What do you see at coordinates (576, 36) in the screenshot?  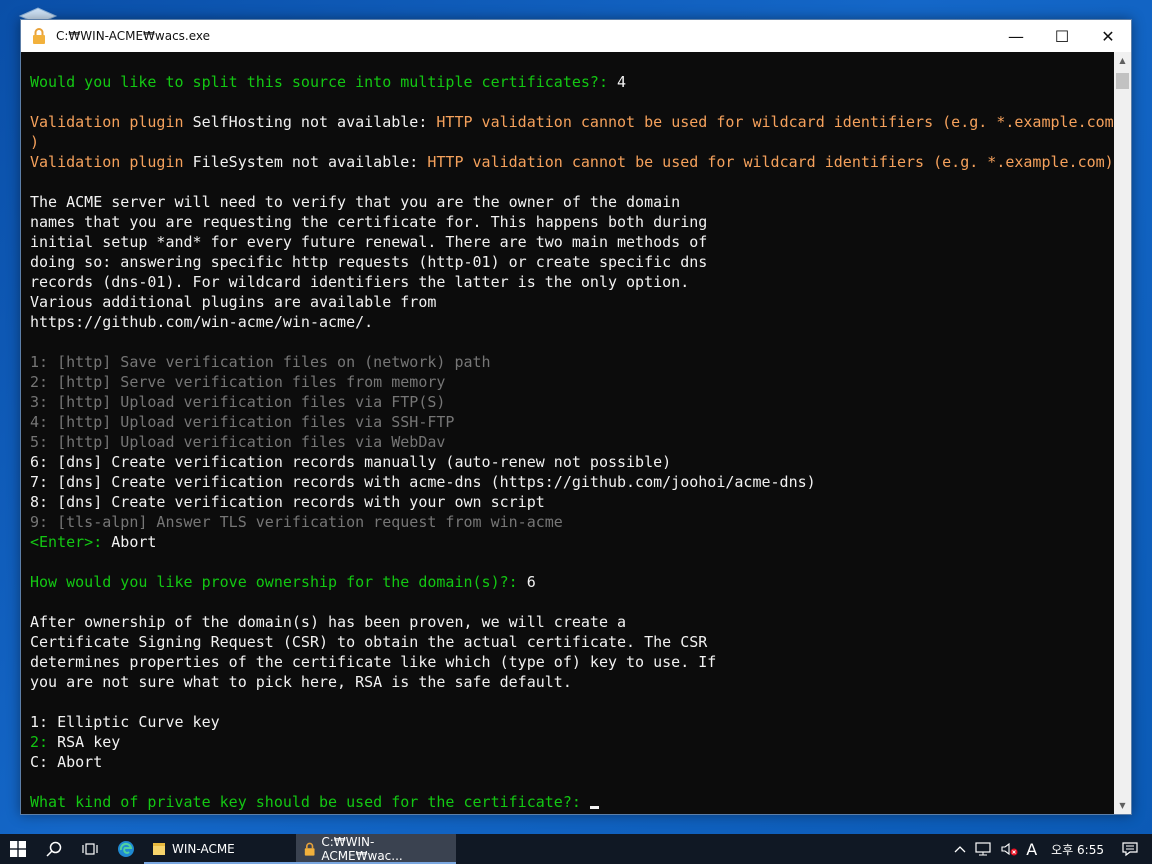 I see `title-bar: C:₩WIN-ACME₩wacs.exe — ☐ ✕` at bounding box center [576, 36].